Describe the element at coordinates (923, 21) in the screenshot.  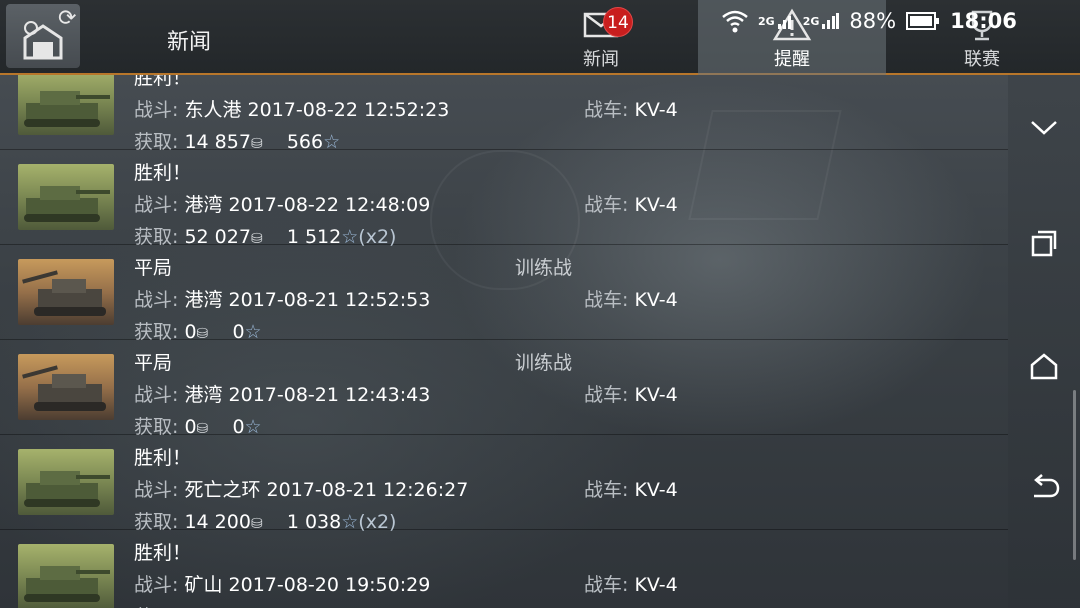
I see `battery-icon` at that location.